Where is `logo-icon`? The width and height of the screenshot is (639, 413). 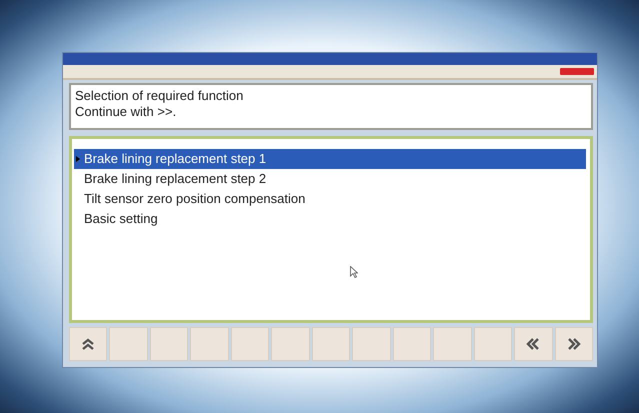
logo-icon is located at coordinates (577, 71).